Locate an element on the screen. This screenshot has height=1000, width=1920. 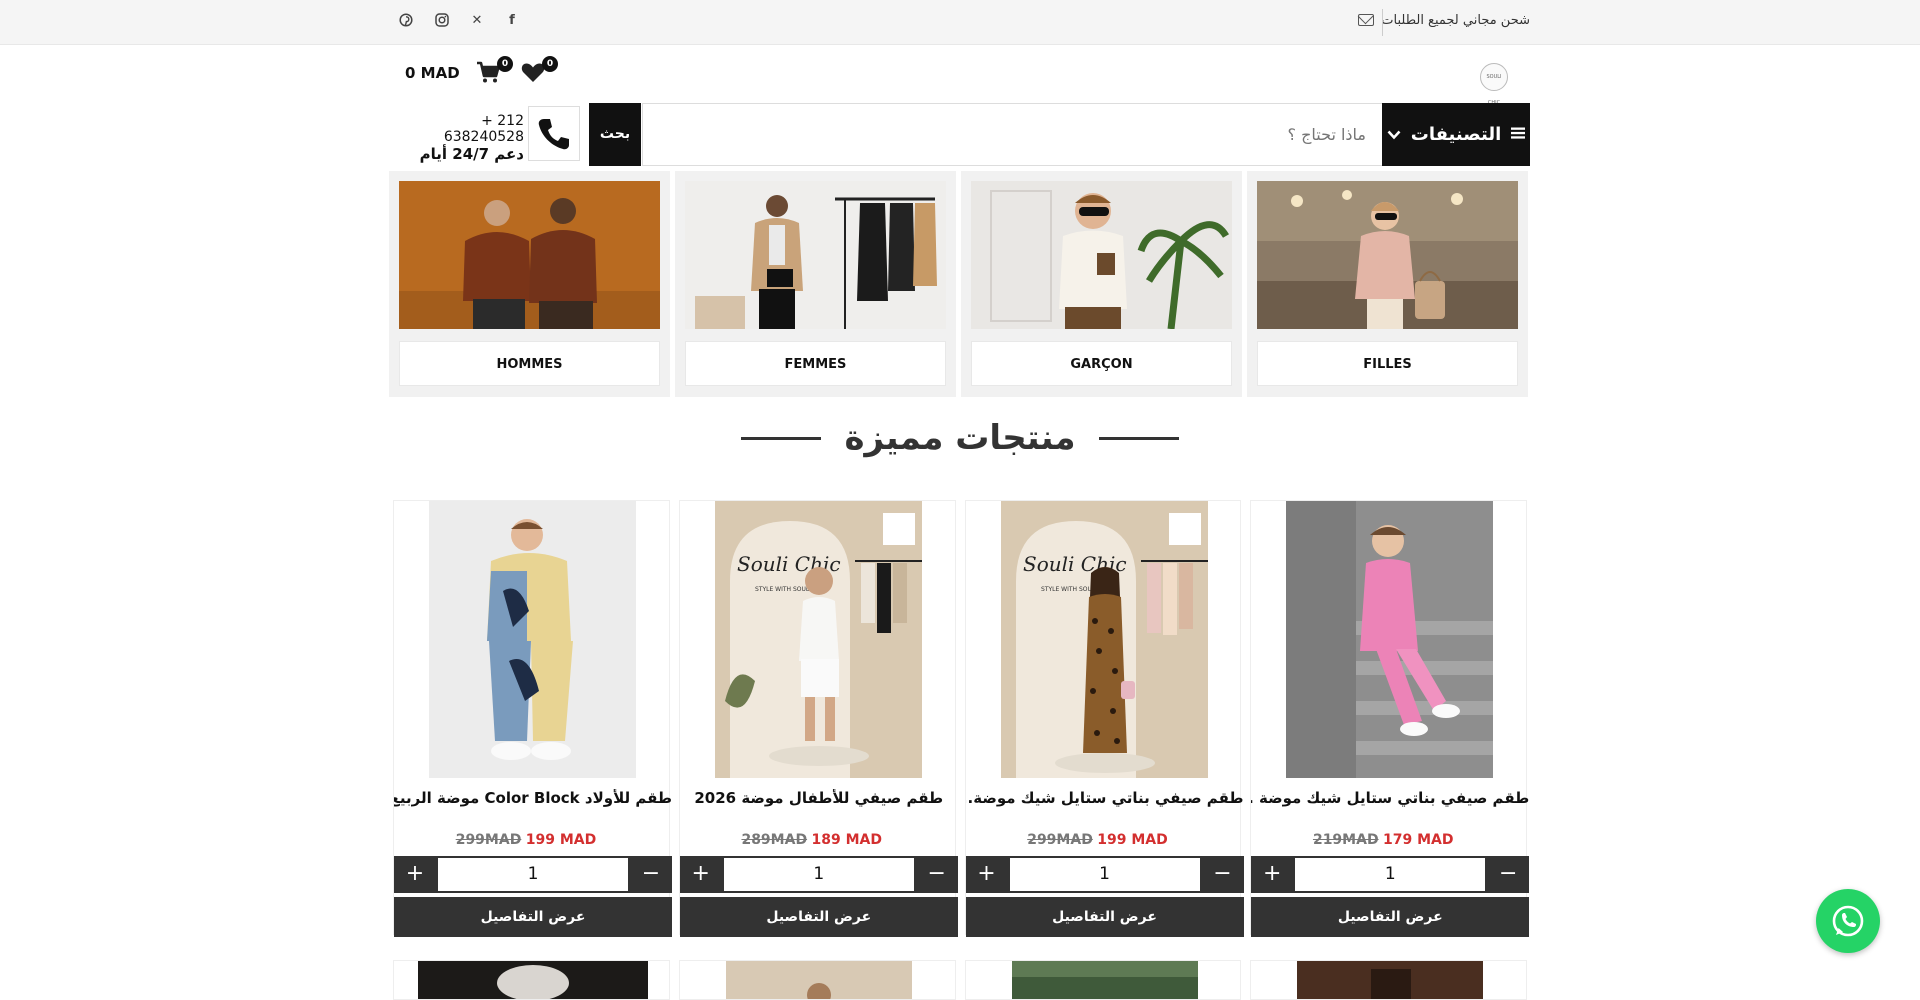
featured-title: منتجات مميزة is located at coordinates (960, 438).